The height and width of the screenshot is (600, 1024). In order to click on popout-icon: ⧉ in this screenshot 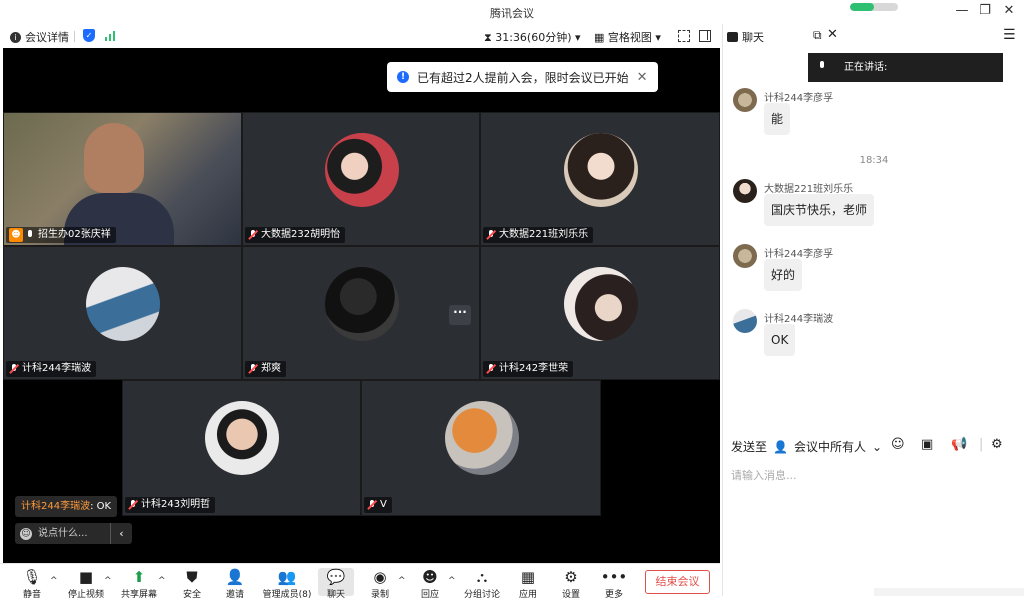, I will do `click(817, 35)`.